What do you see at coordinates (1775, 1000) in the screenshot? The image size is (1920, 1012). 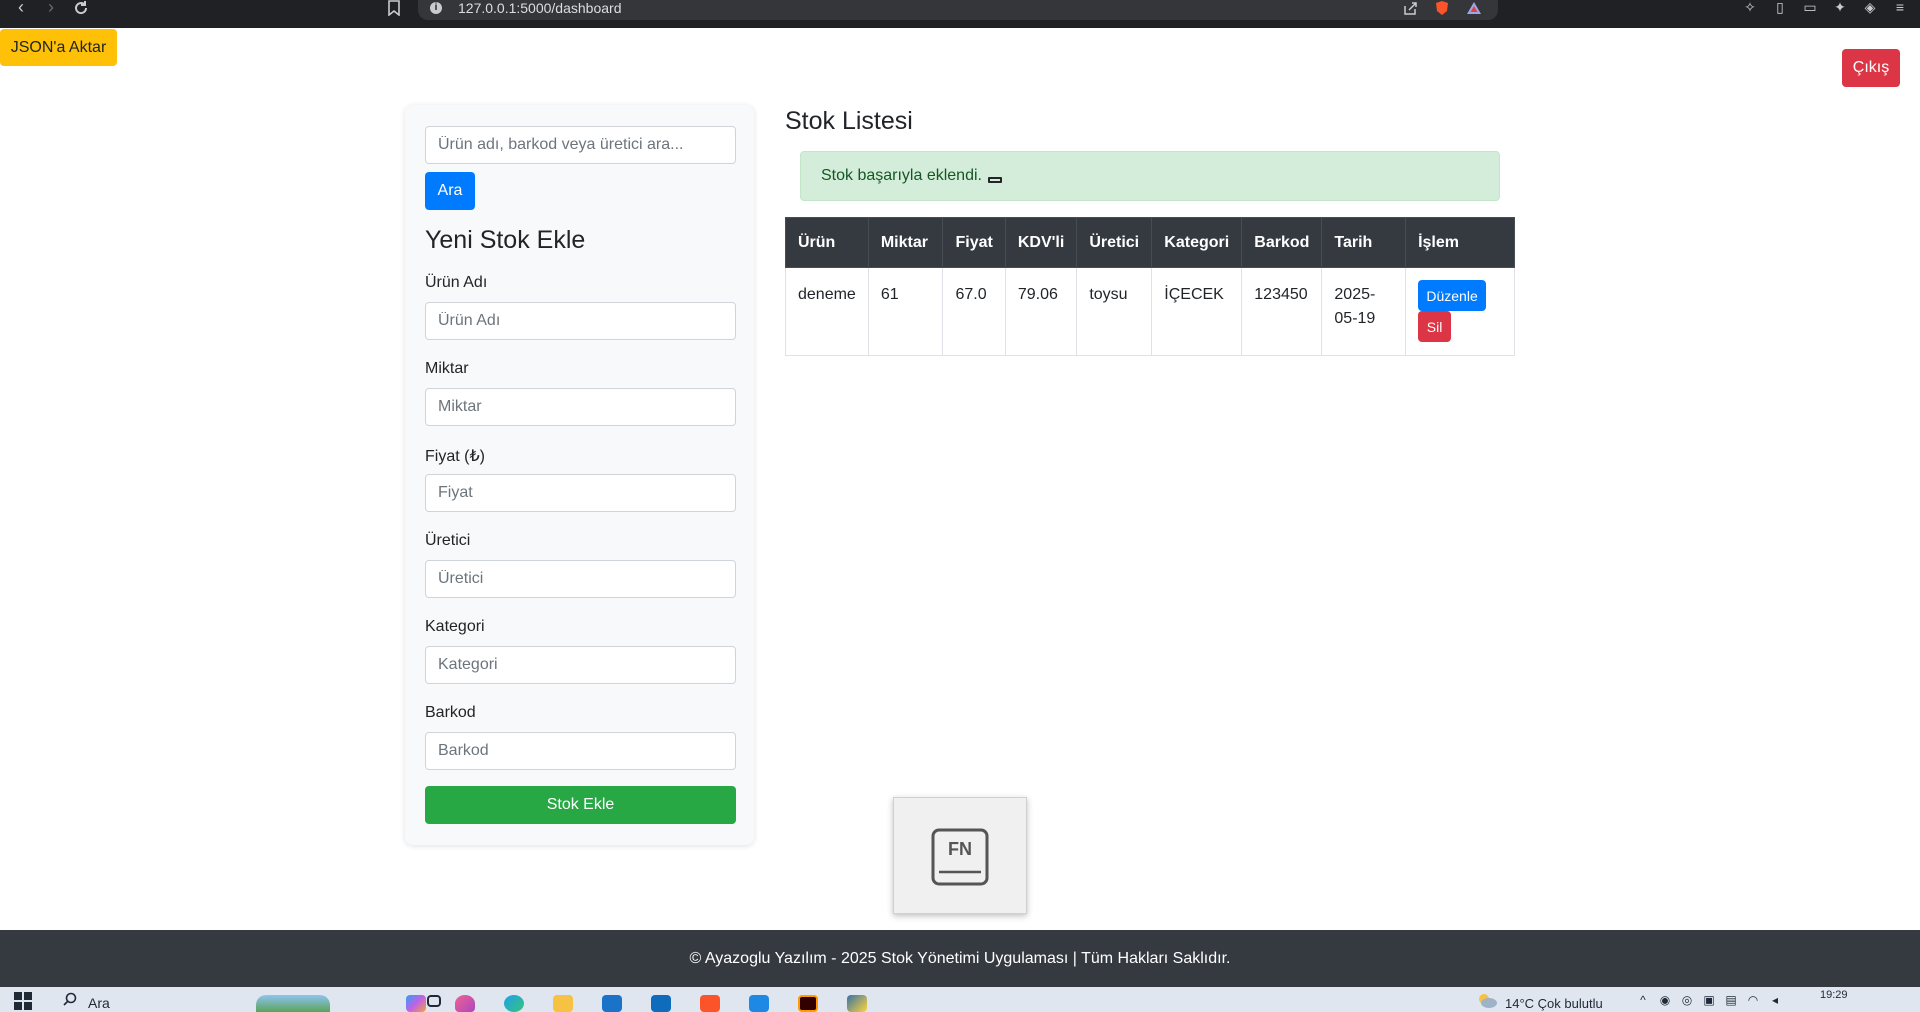 I see `volume-icon: ◂` at bounding box center [1775, 1000].